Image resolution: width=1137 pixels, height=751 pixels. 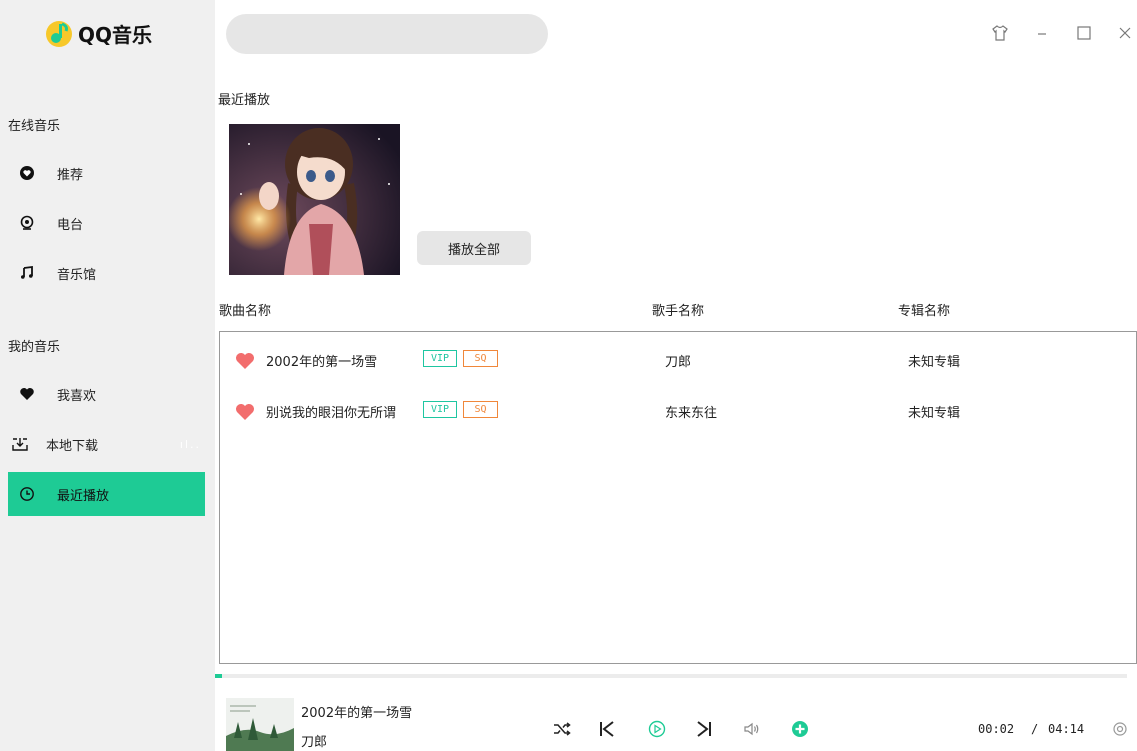 What do you see at coordinates (27, 273) in the screenshot?
I see `music-note-icon` at bounding box center [27, 273].